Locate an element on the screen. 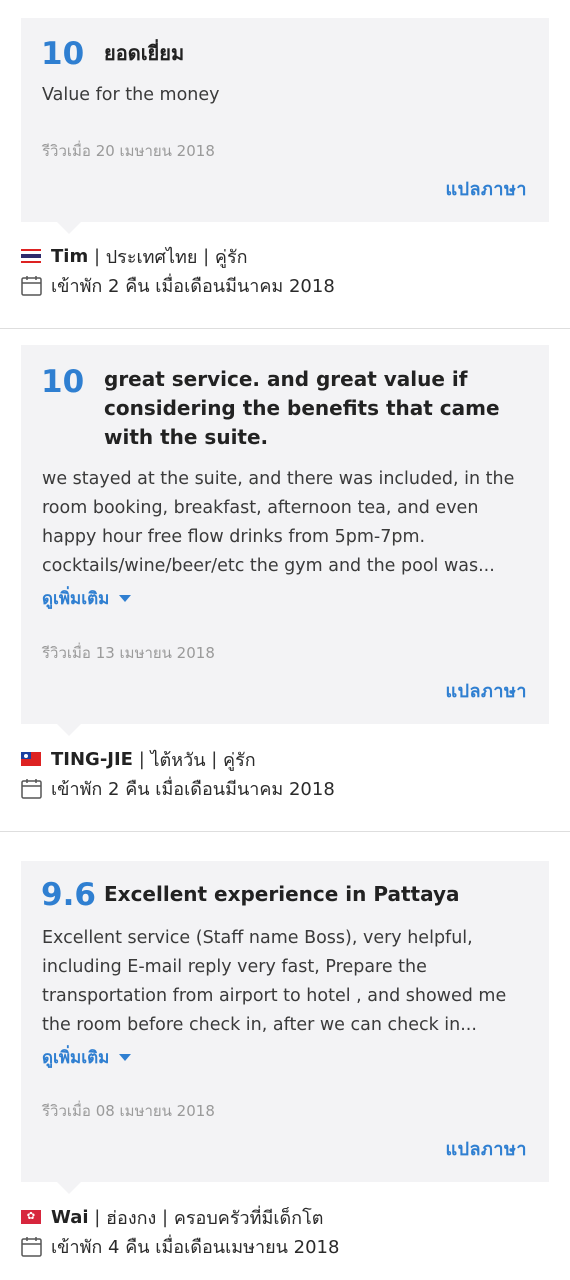 The height and width of the screenshot is (1280, 570). reviewer-name: Wai is located at coordinates (70, 1217).